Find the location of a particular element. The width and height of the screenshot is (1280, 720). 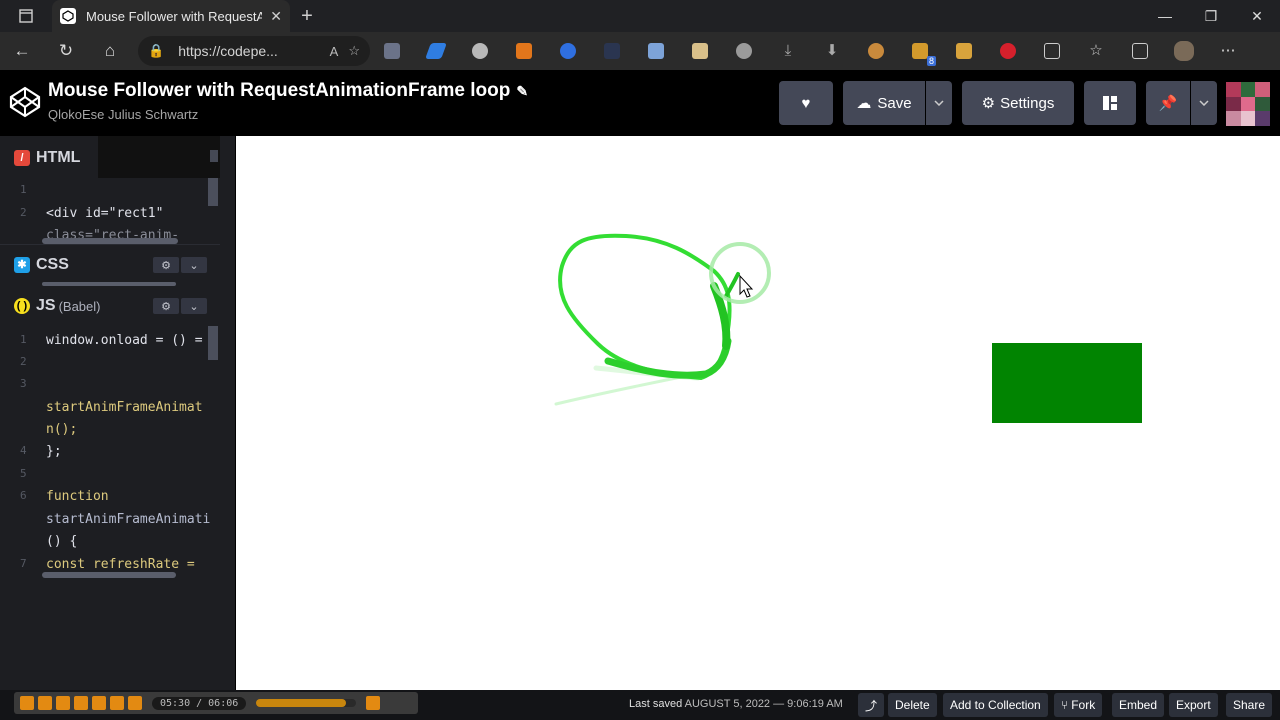

window-controls: — ❐ ✕ is located at coordinates (1211, 16).